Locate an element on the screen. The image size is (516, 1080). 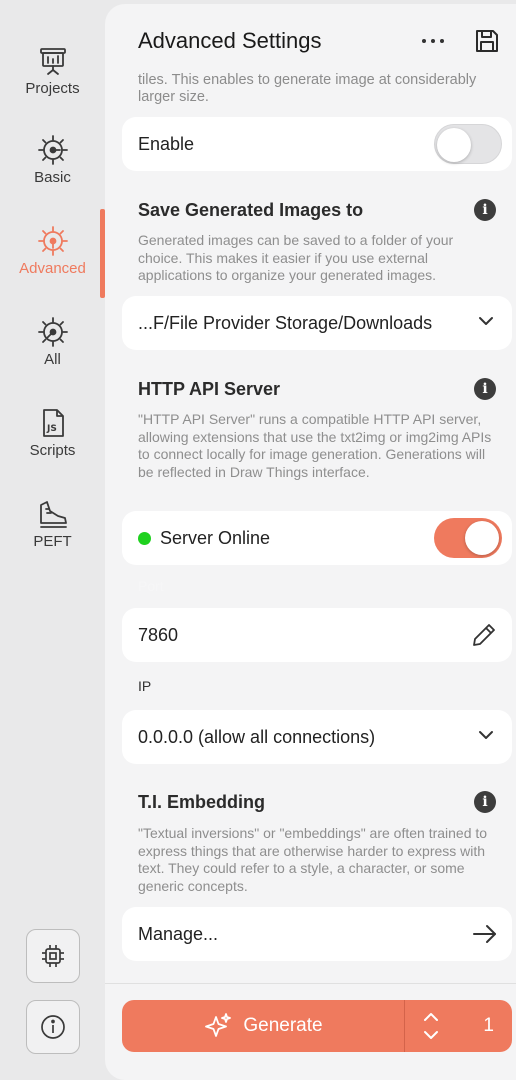
basic-settings-icon is located at coordinates (52, 150).